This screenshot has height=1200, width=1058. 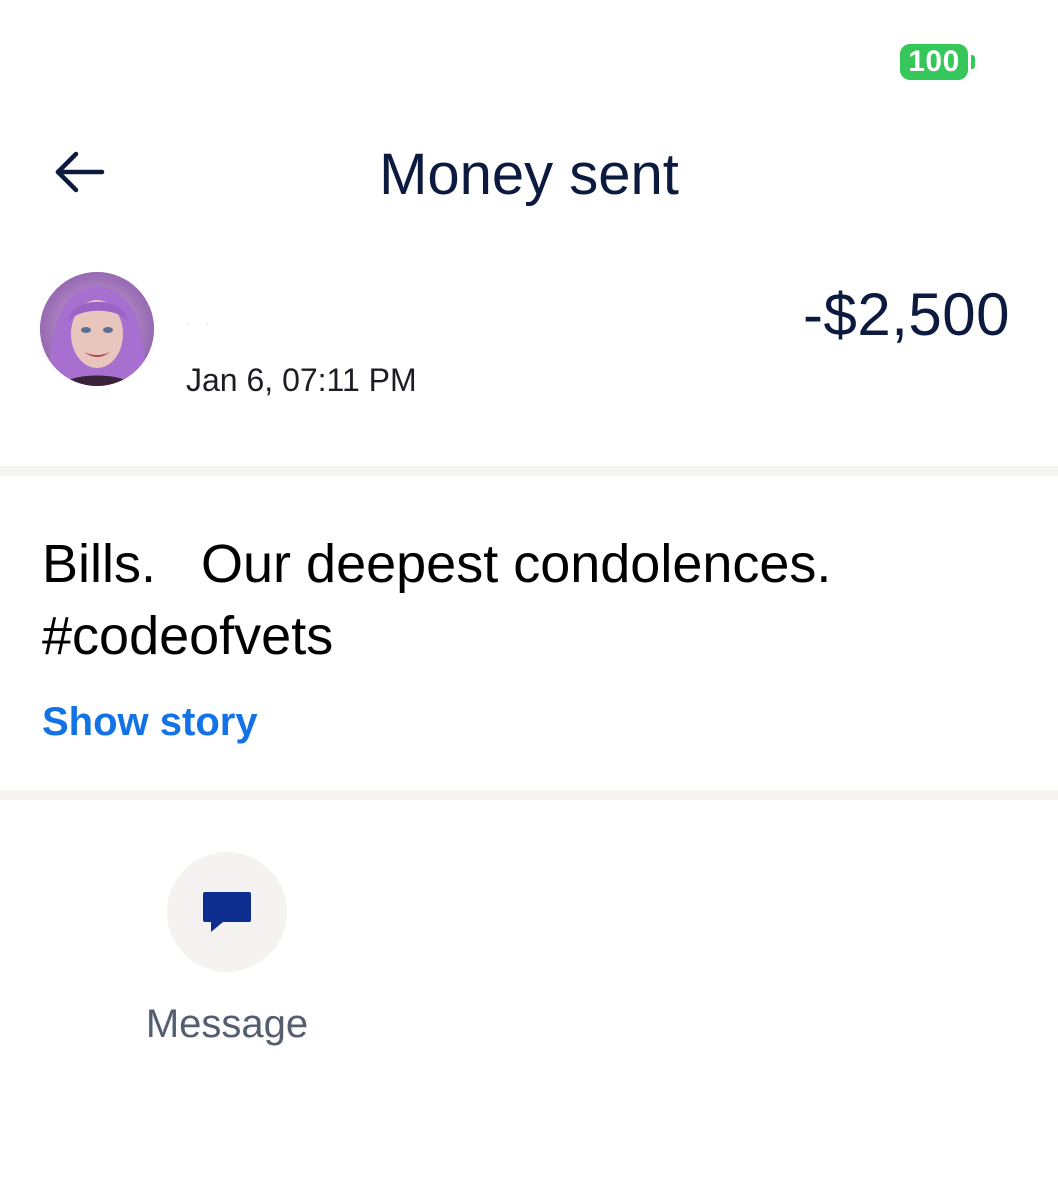 I want to click on status-bar: 100, so click(x=529, y=55).